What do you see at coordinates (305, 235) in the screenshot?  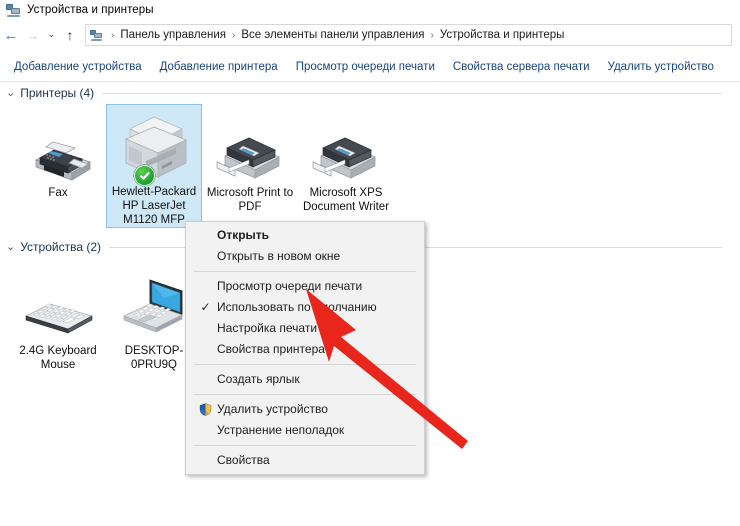 I see `context-menu-item-open: Открыть` at bounding box center [305, 235].